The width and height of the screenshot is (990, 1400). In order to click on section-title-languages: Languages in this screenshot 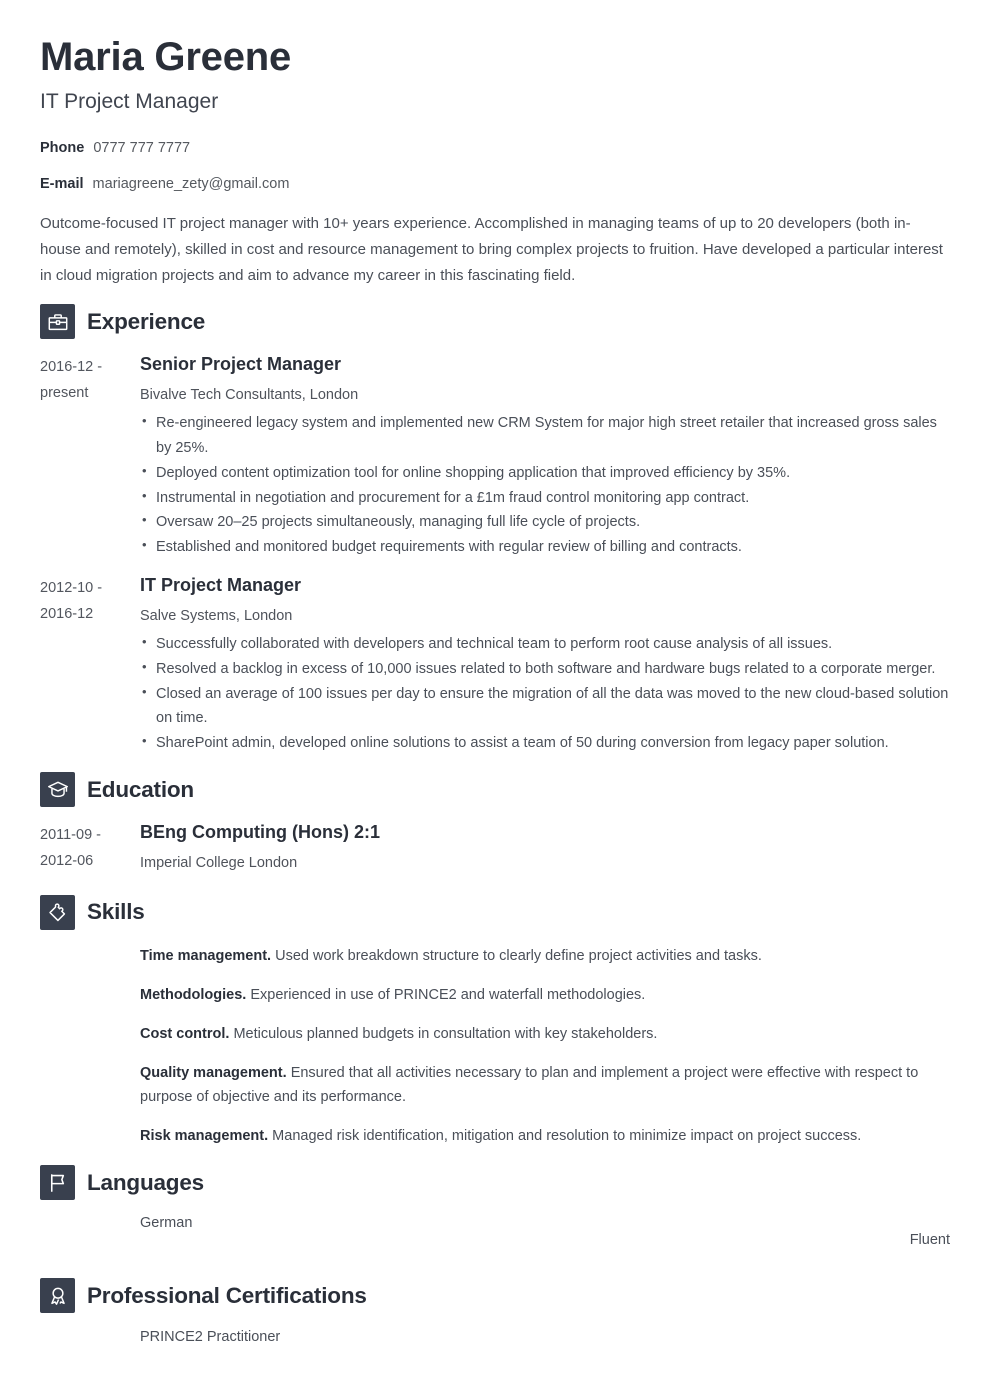, I will do `click(145, 1182)`.